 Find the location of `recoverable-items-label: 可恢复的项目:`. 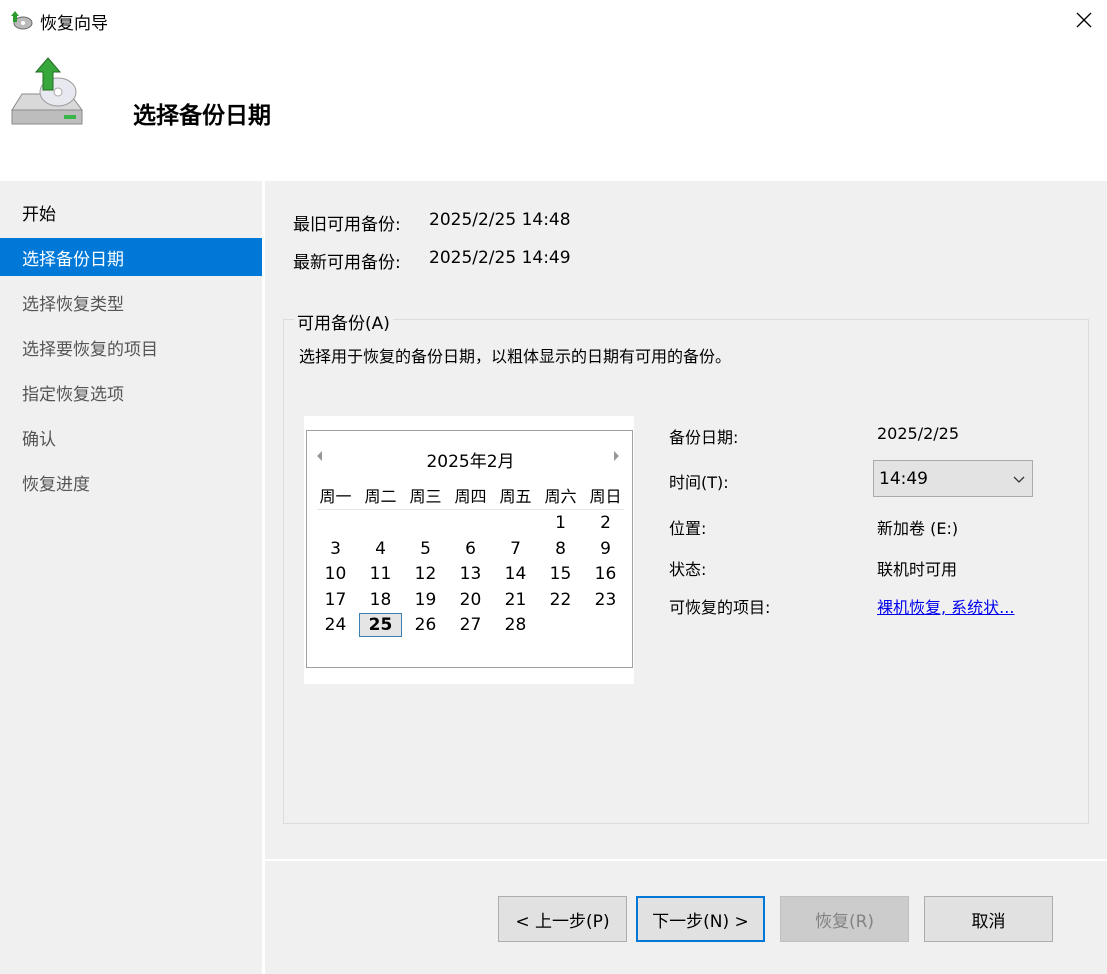

recoverable-items-label: 可恢复的项目: is located at coordinates (720, 607).